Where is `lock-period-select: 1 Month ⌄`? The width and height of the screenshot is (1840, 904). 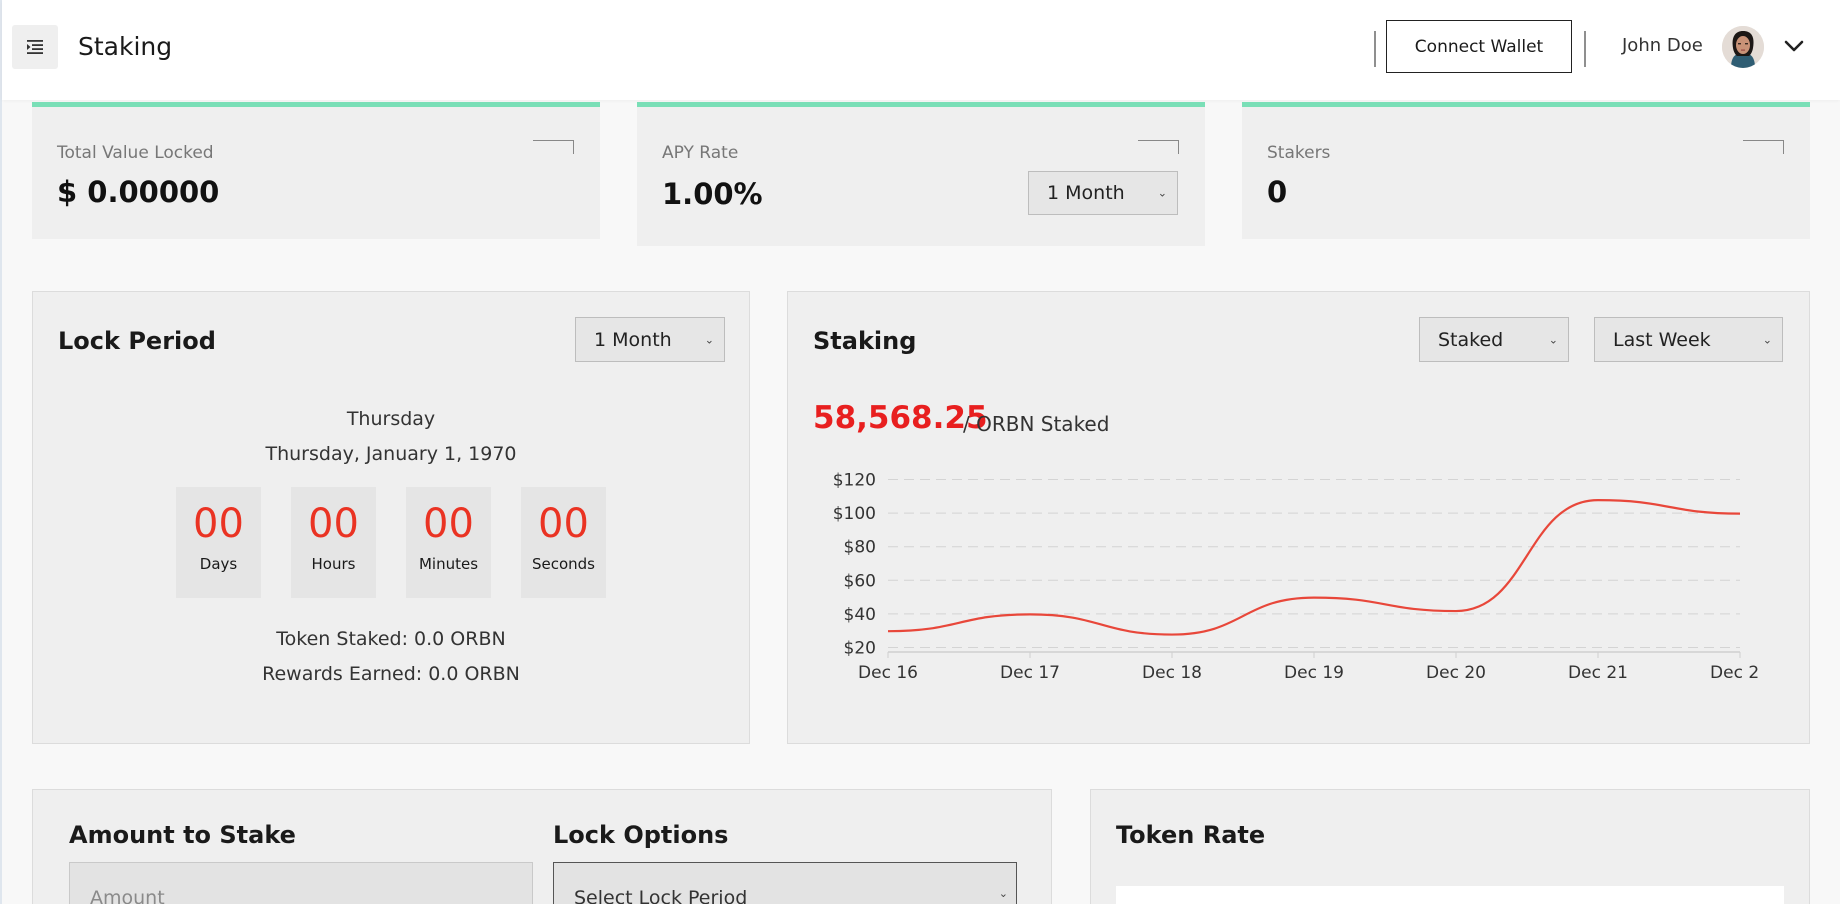 lock-period-select: 1 Month ⌄ is located at coordinates (650, 339).